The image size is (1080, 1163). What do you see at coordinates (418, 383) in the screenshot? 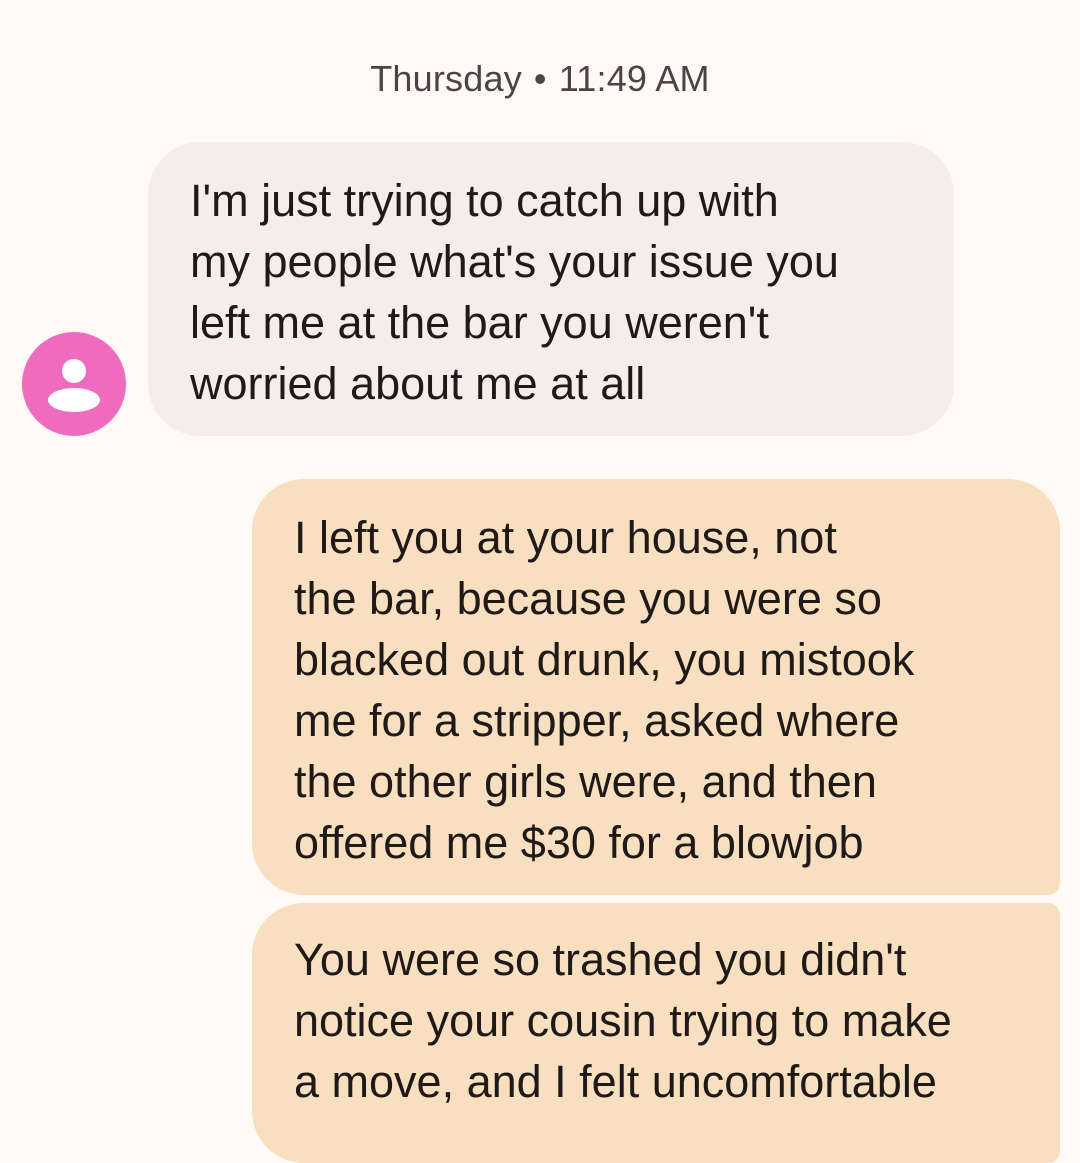
I see `message-line: worried about me at all` at bounding box center [418, 383].